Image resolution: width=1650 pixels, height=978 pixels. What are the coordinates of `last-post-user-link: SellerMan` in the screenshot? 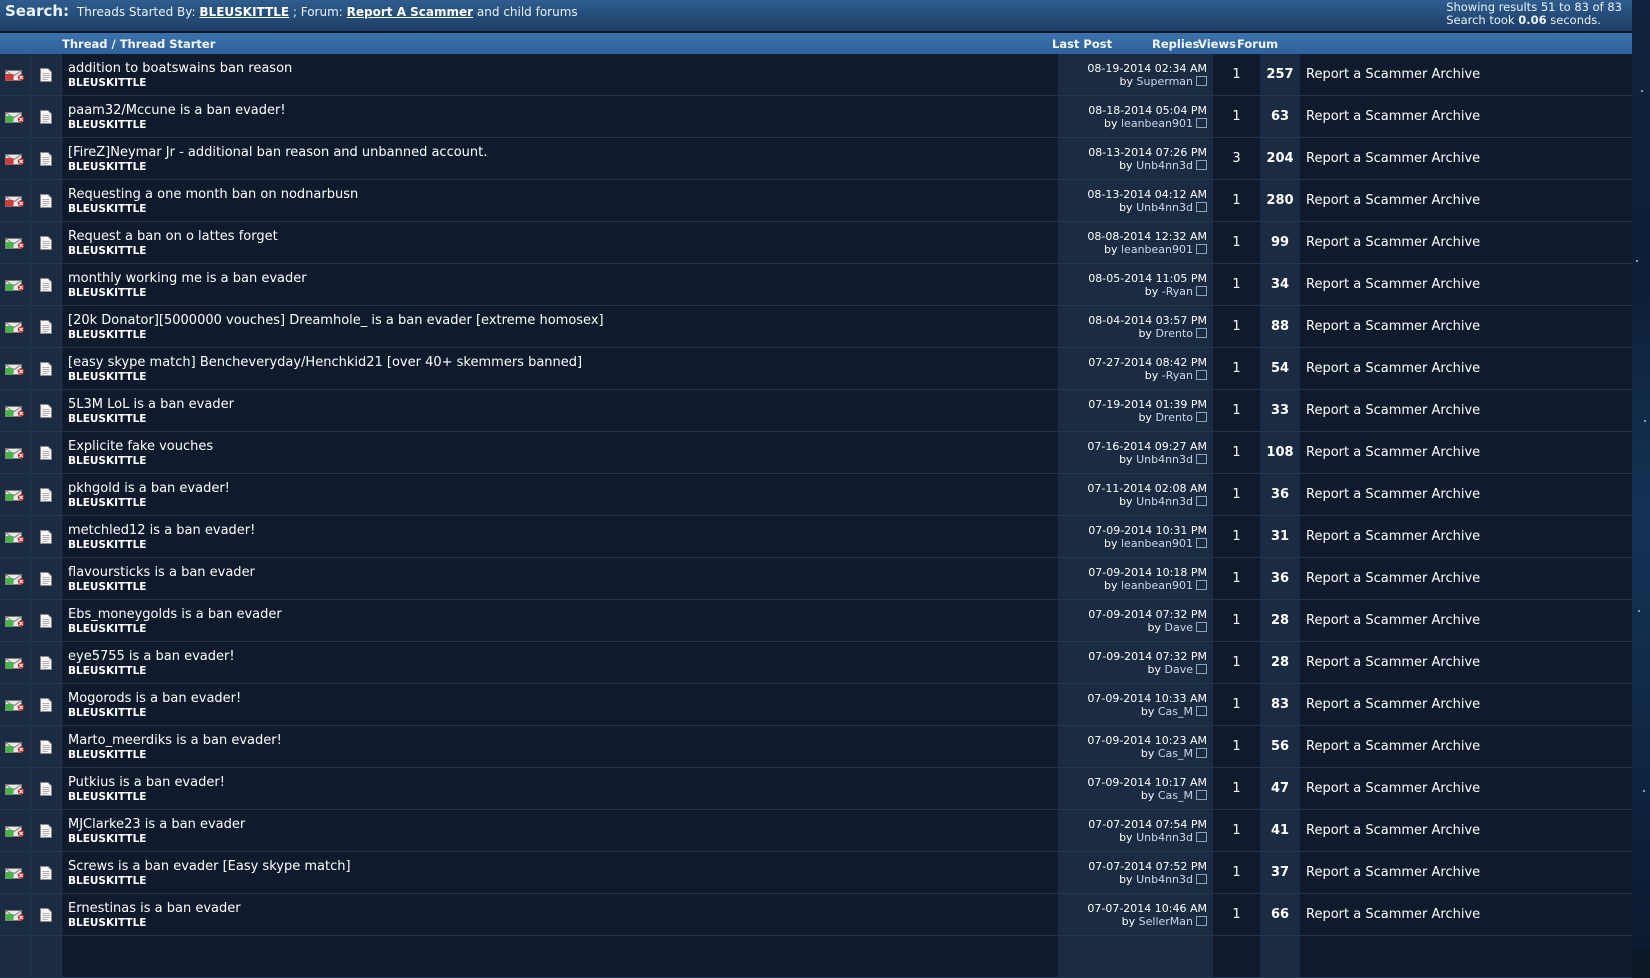 It's located at (1166, 921).